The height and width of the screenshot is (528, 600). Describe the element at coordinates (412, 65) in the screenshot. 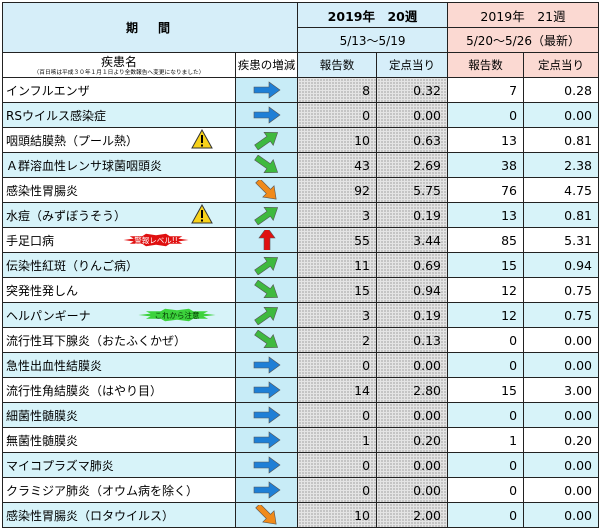

I see `per-site-20-header: 定点当り` at that location.